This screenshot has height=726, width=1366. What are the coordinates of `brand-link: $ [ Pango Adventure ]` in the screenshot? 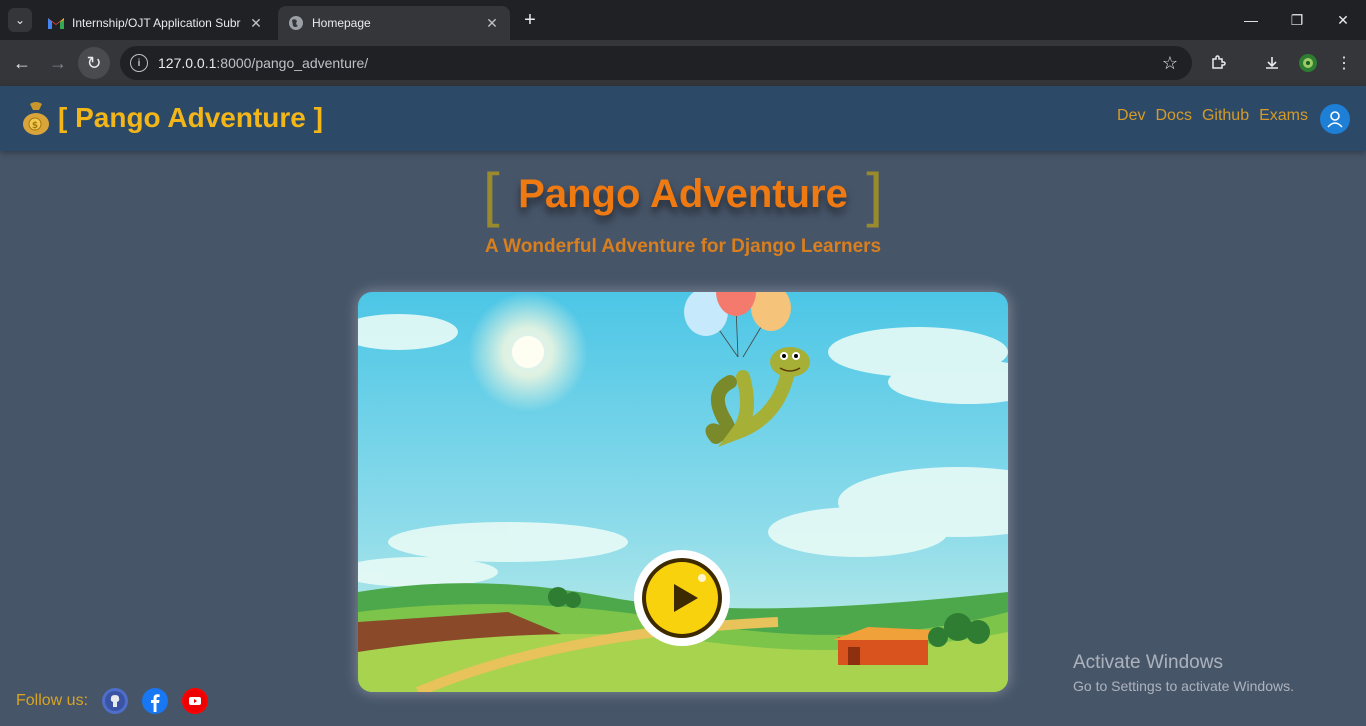 It's located at (171, 118).